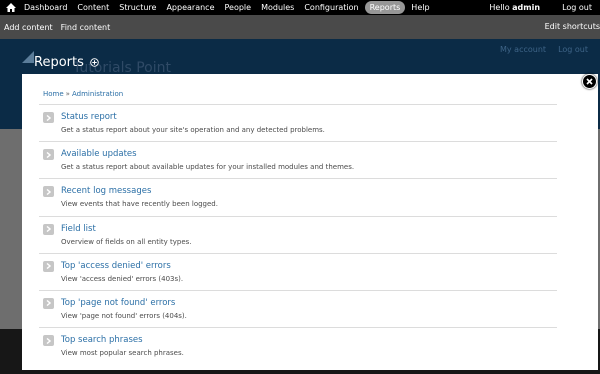 This screenshot has height=374, width=600. What do you see at coordinates (126, 241) in the screenshot?
I see `report-description: Overview of fields on all entity types.` at bounding box center [126, 241].